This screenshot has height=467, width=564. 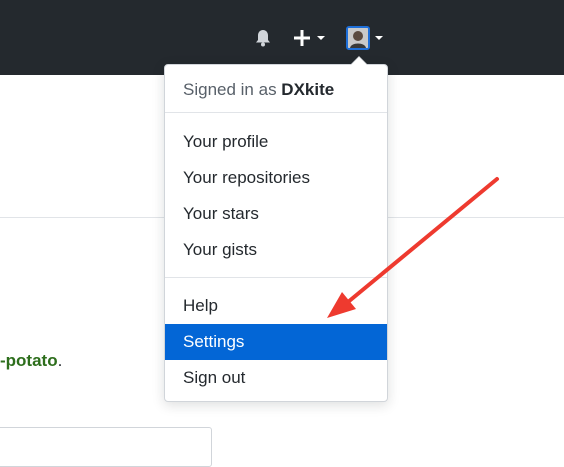 What do you see at coordinates (413, 247) in the screenshot?
I see `annotation-arrow` at bounding box center [413, 247].